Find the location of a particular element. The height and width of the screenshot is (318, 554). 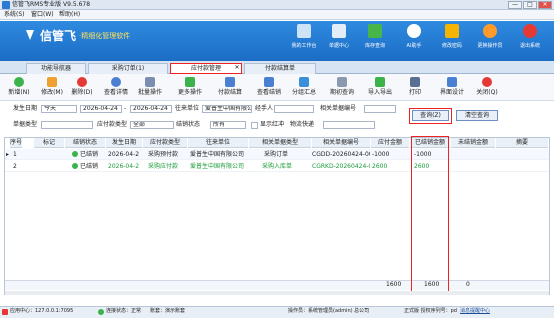

col-pay-type: 应付款类型 is located at coordinates (165, 143).